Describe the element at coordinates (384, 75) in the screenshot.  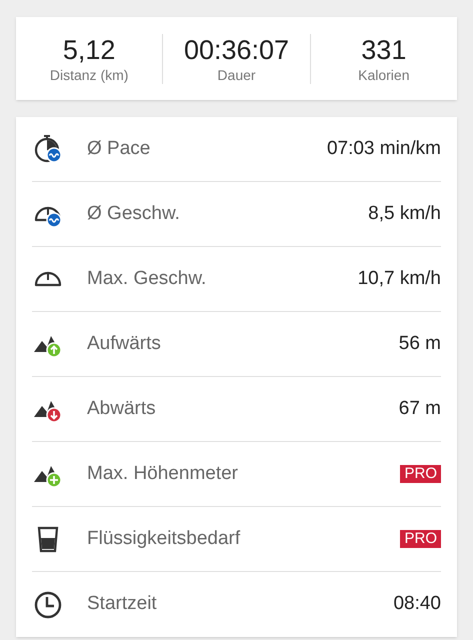
I see `summary-label: Kalorien` at that location.